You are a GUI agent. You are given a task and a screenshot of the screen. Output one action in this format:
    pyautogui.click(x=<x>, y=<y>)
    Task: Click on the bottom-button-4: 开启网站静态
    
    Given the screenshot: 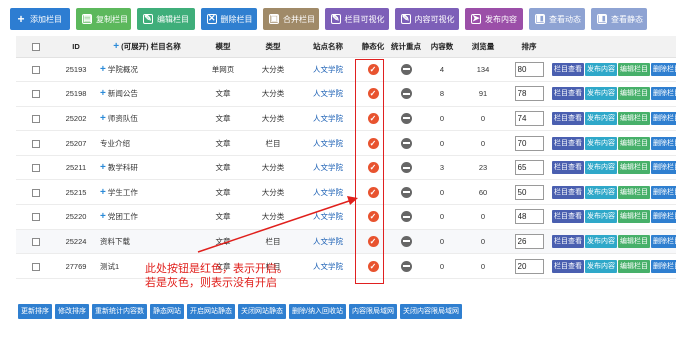 What is the action you would take?
    pyautogui.click(x=211, y=311)
    